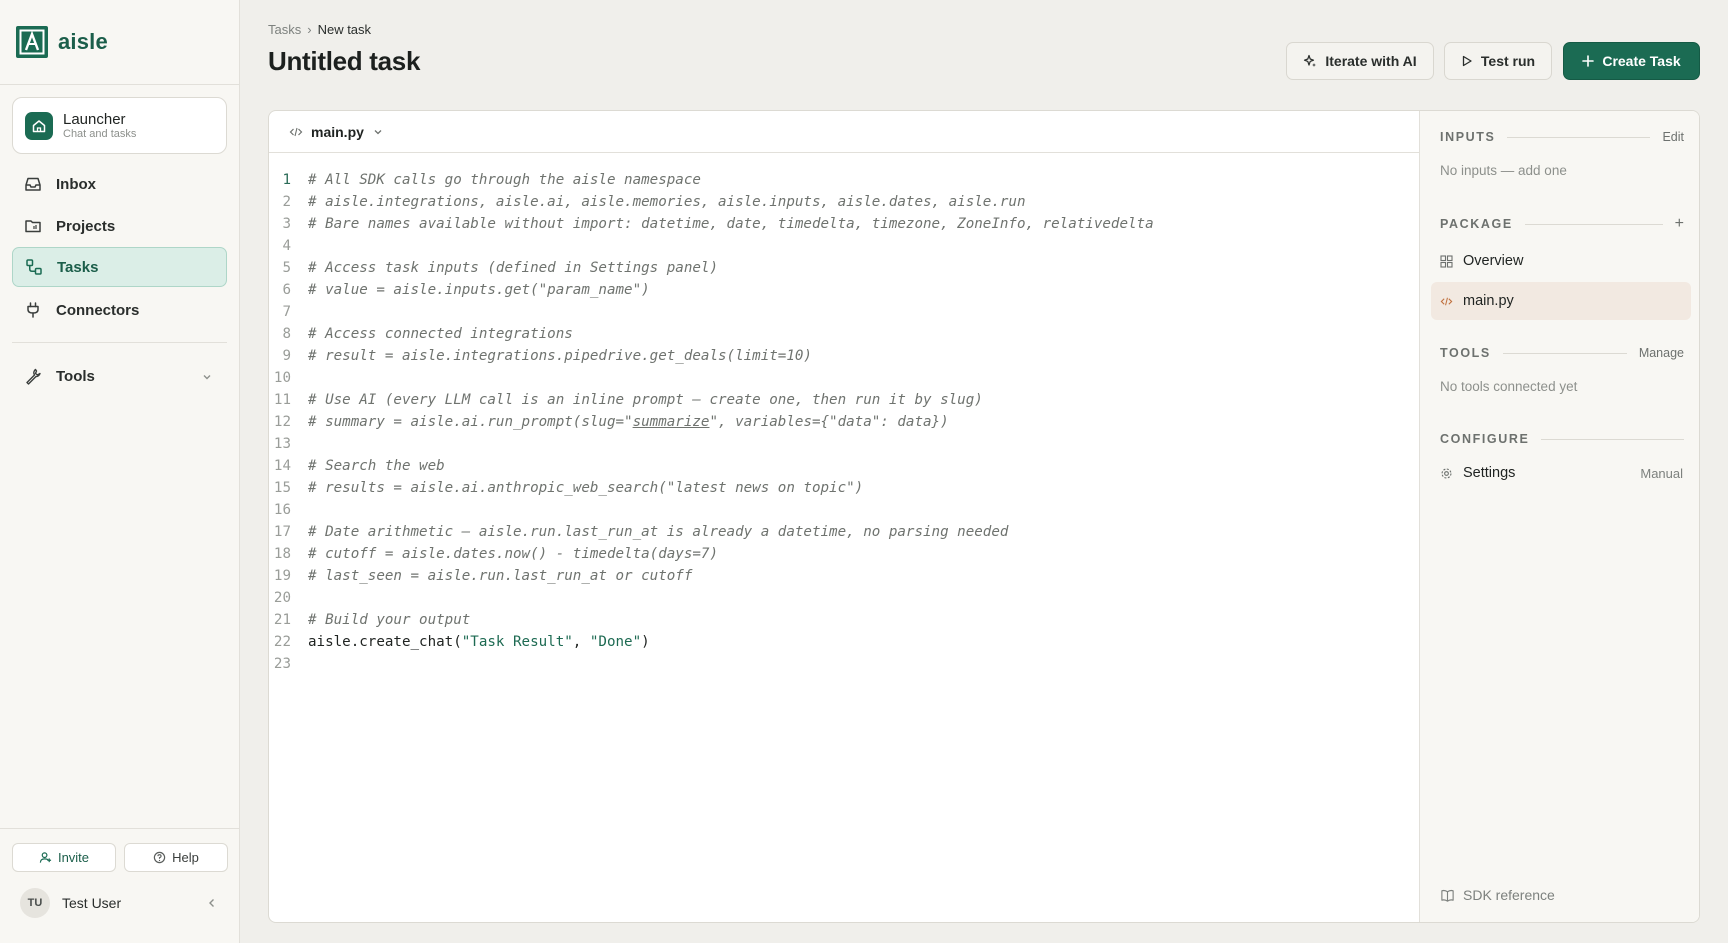 The image size is (1728, 943). Describe the element at coordinates (844, 312) in the screenshot. I see `code-line: 7` at that location.